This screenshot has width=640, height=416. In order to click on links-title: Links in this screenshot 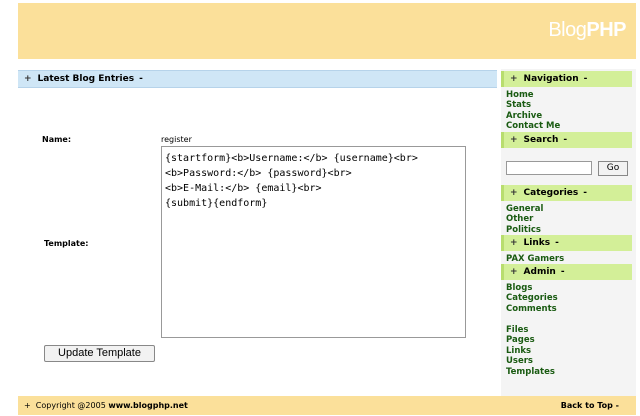, I will do `click(537, 243)`.